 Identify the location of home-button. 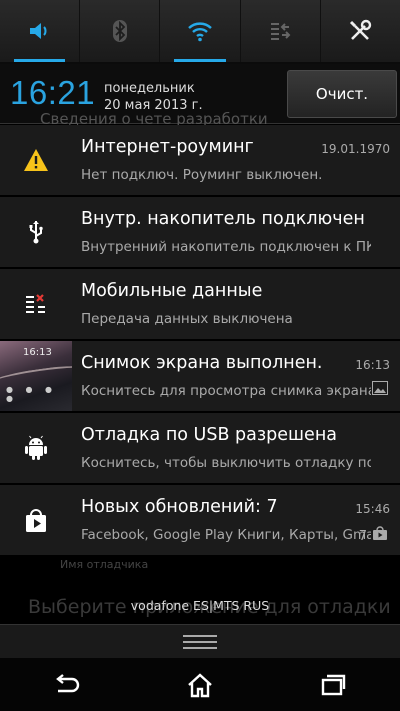
(199, 684).